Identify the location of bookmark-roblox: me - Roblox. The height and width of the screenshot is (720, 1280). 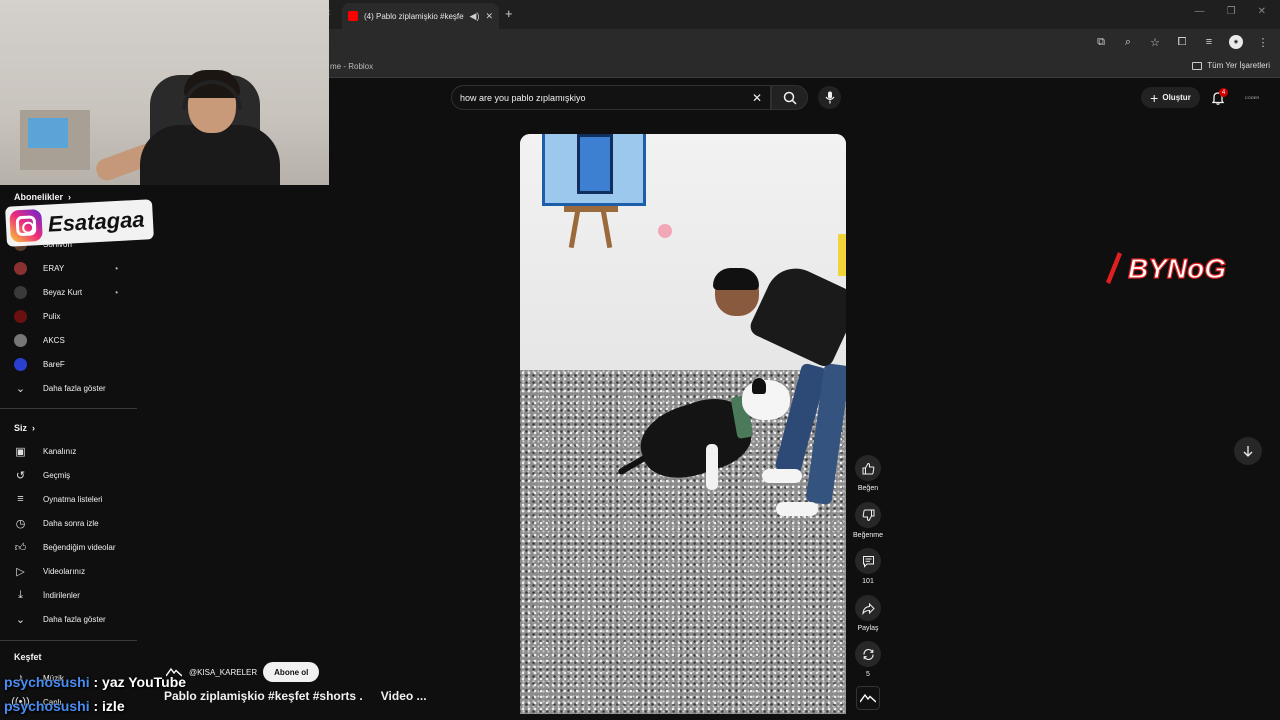
(351, 66).